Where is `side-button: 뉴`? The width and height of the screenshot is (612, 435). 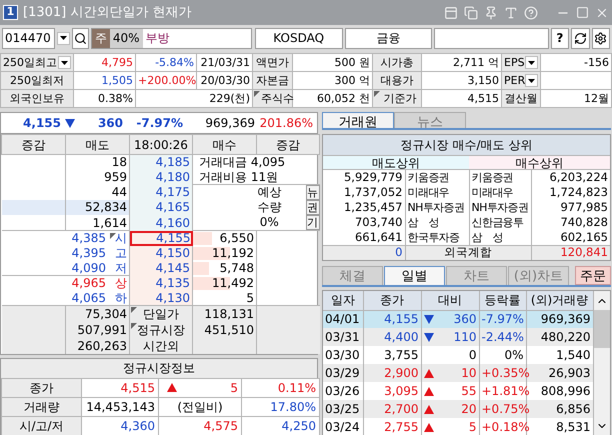 side-button: 뉴 is located at coordinates (313, 192).